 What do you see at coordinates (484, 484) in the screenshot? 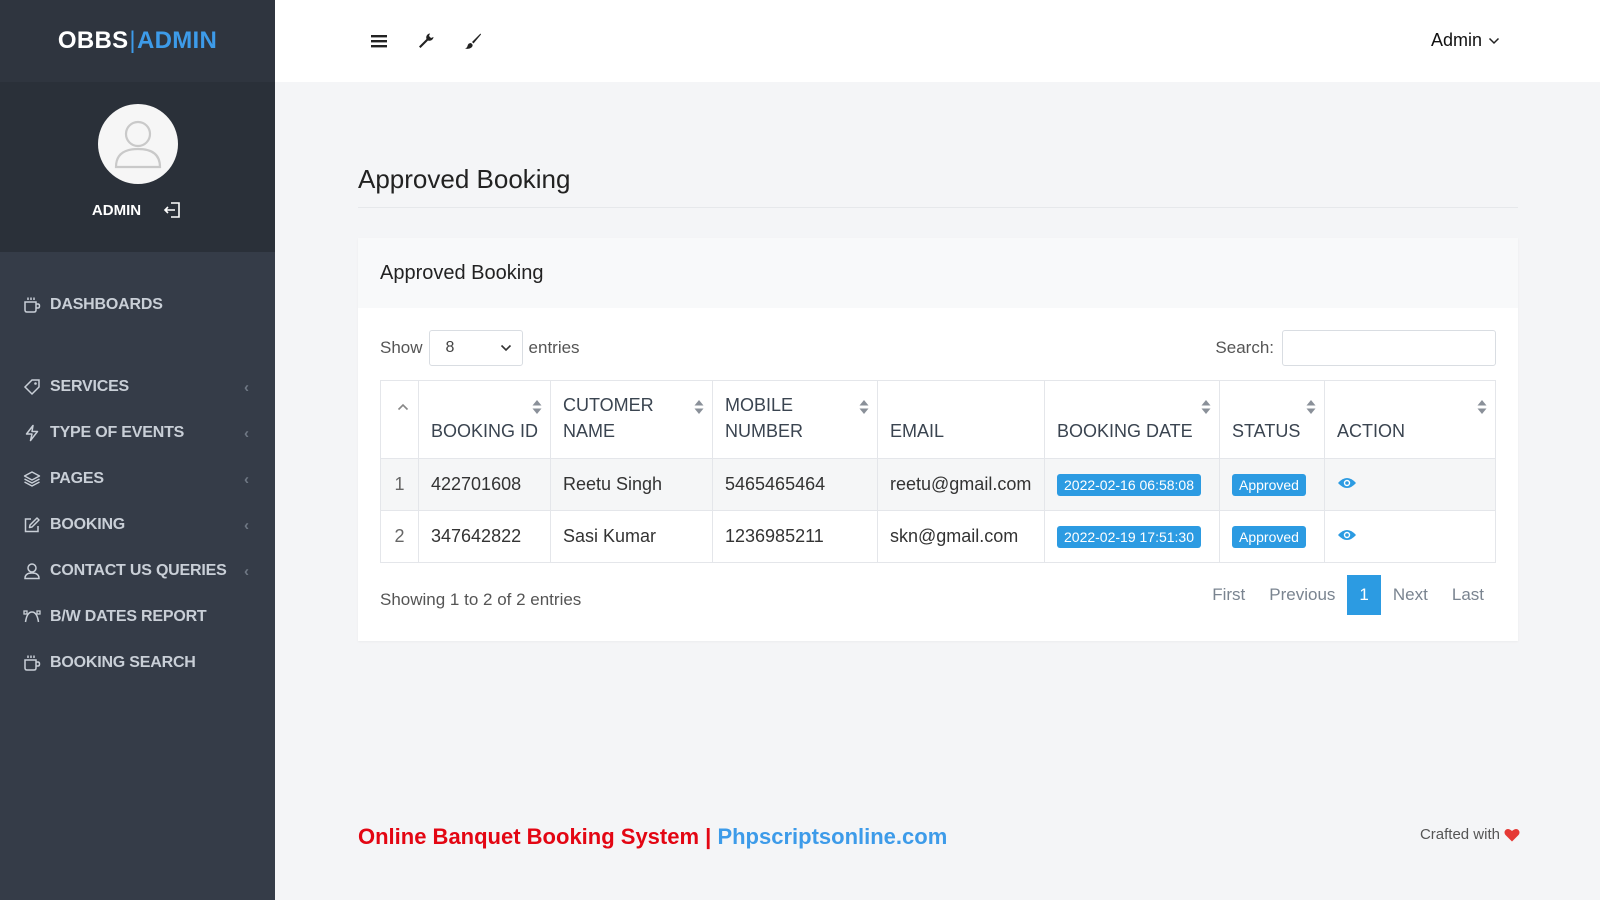
I see `cell-booking-id: 422701608` at bounding box center [484, 484].